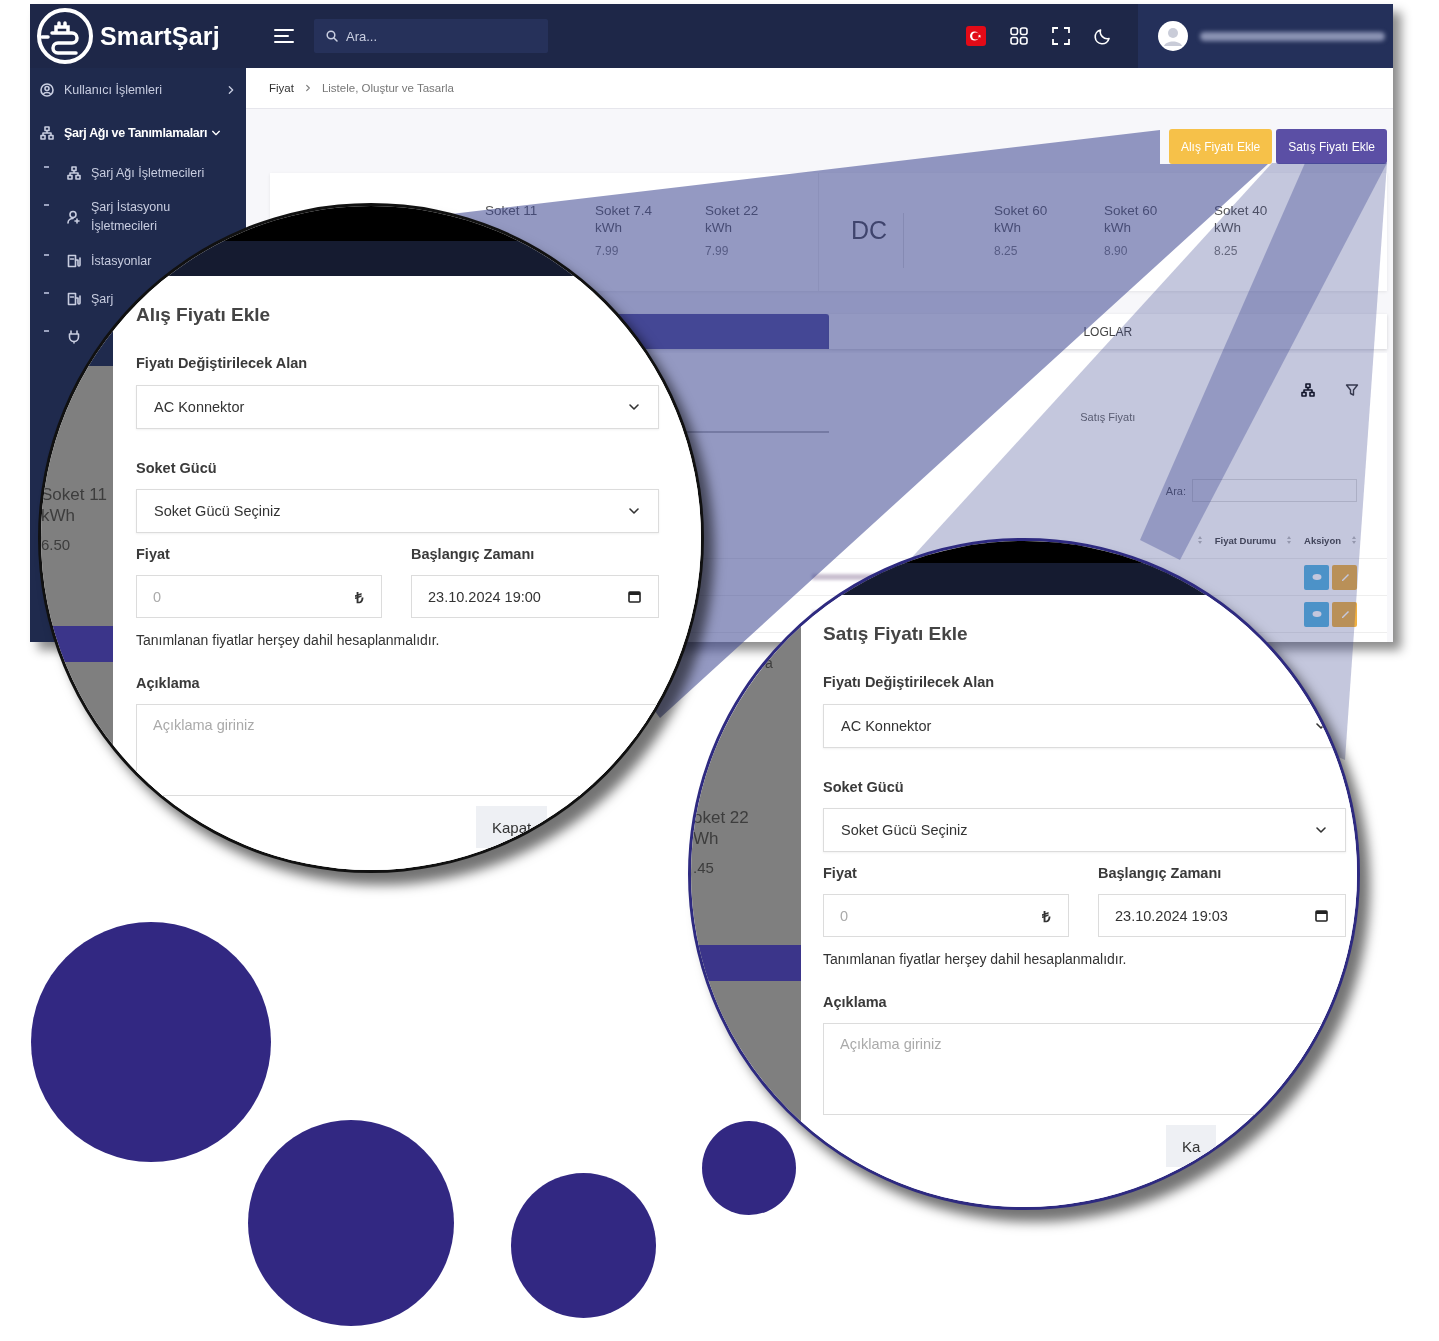 The image size is (1439, 1341). I want to click on user-menu, so click(1265, 36).